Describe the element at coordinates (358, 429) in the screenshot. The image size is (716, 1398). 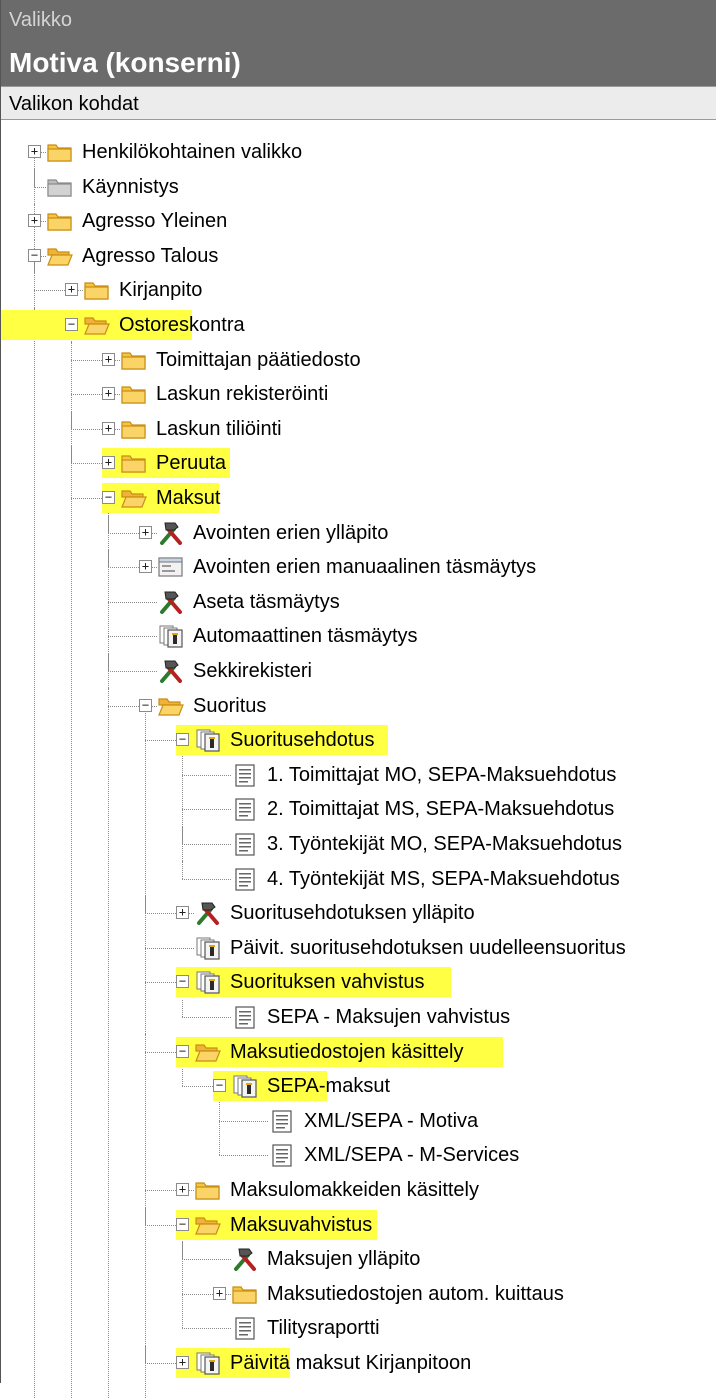
I see `tree-node: + Laskun tiliöinti` at that location.